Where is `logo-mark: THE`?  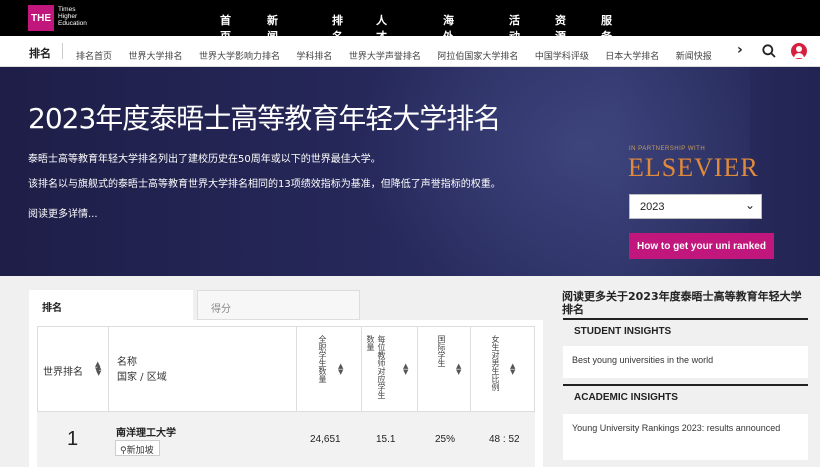
logo-mark: THE is located at coordinates (41, 18).